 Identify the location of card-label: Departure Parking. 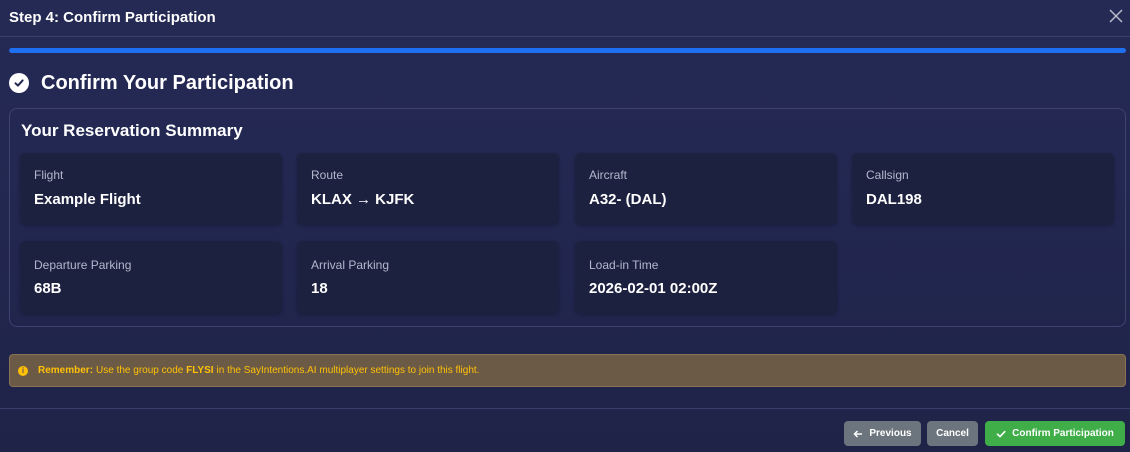
(83, 265).